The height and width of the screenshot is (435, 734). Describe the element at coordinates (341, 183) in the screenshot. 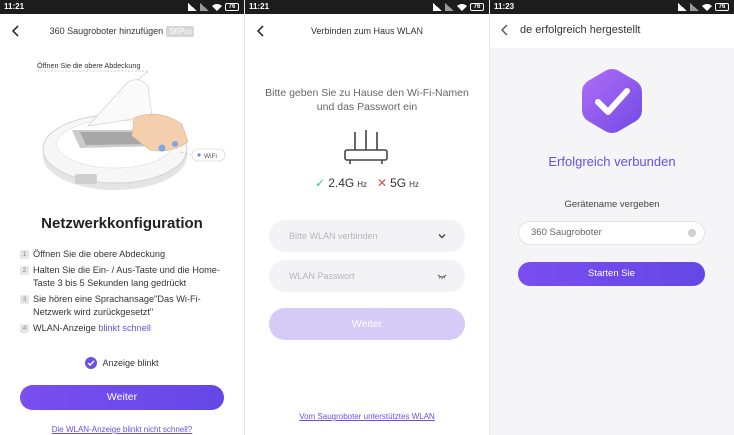

I see `band-24ghz: ✓ 2.4G Hz` at that location.